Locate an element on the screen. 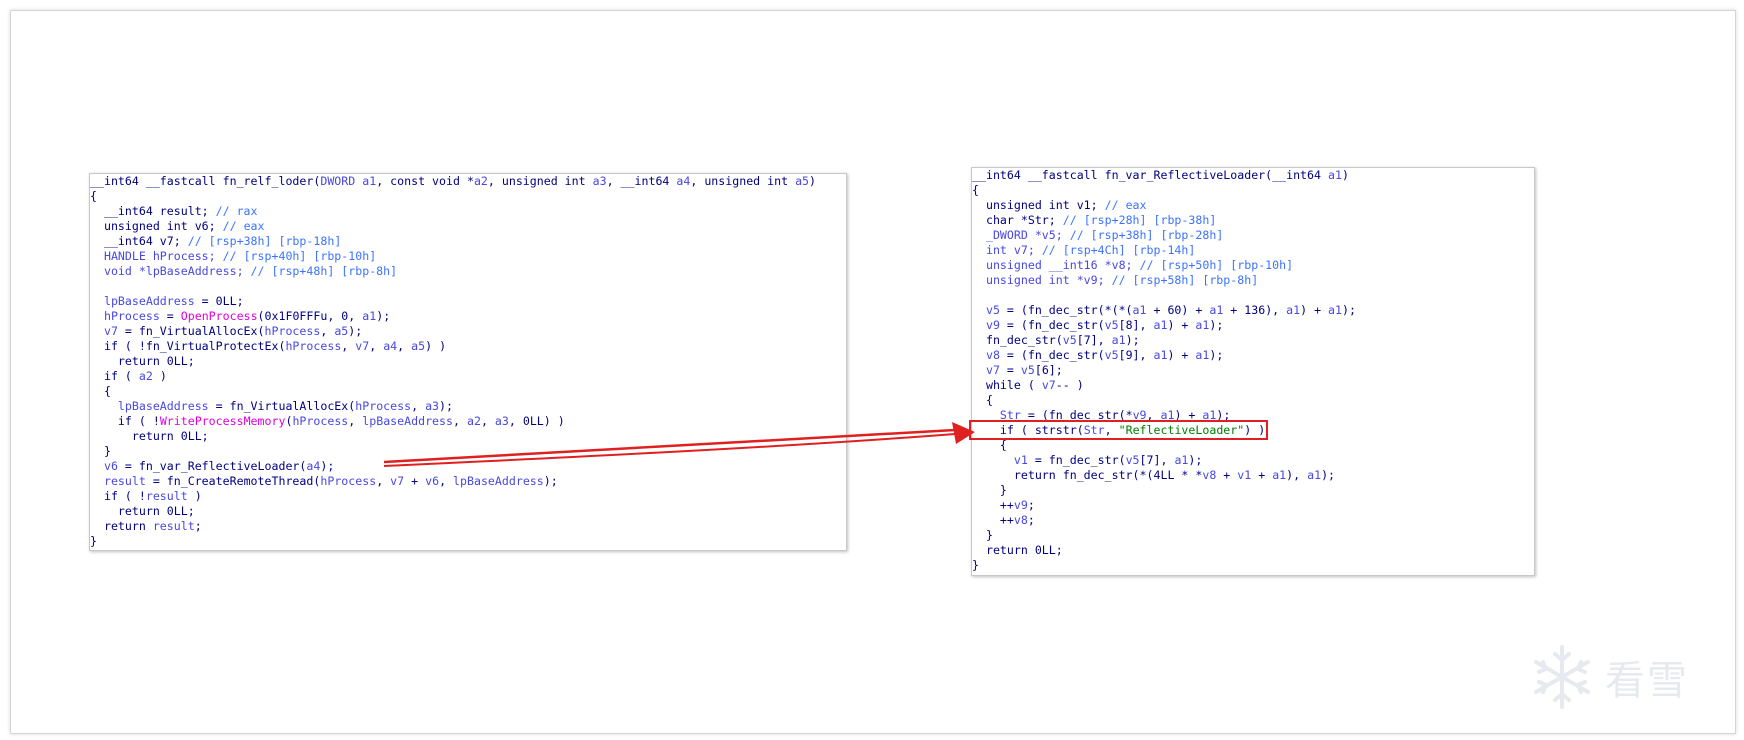  snowflake-icon is located at coordinates (1562, 677).